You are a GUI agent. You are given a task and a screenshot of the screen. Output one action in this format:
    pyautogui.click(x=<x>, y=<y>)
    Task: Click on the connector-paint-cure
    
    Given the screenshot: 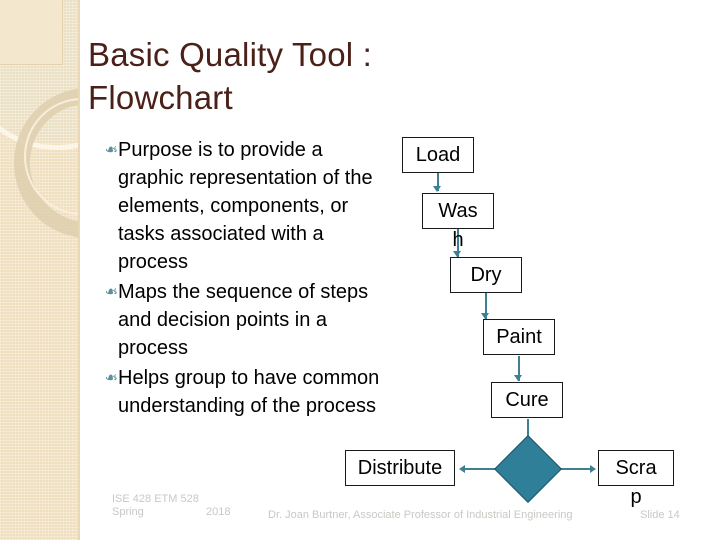 What is the action you would take?
    pyautogui.click(x=519, y=368)
    